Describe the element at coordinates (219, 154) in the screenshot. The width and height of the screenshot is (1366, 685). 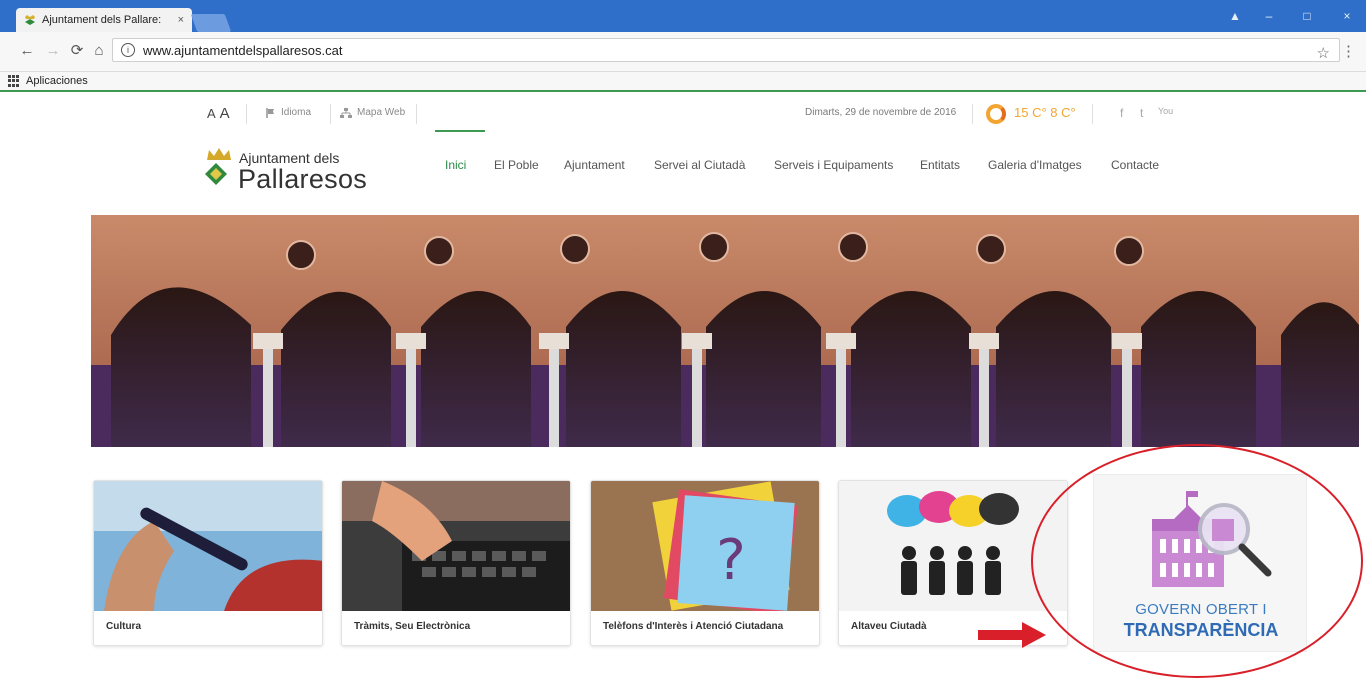
I see `logo-crown-icon` at that location.